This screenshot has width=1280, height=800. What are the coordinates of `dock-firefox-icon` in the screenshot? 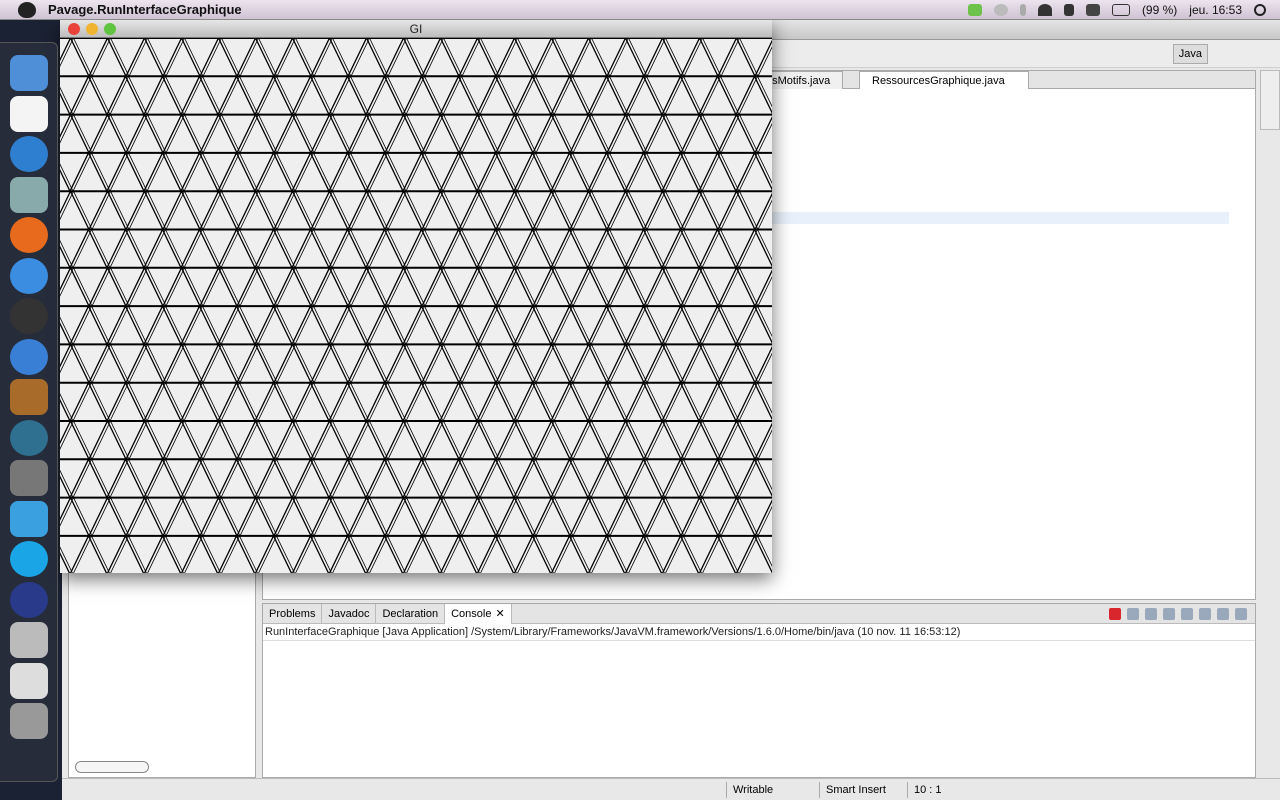 It's located at (29, 235).